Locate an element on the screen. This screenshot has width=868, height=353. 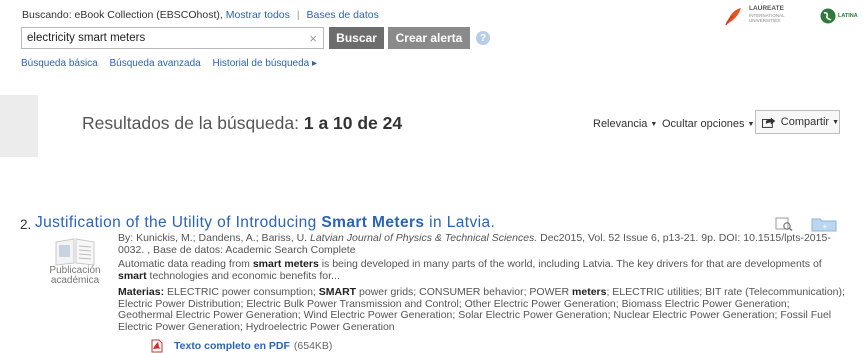
search-input is located at coordinates (167, 38).